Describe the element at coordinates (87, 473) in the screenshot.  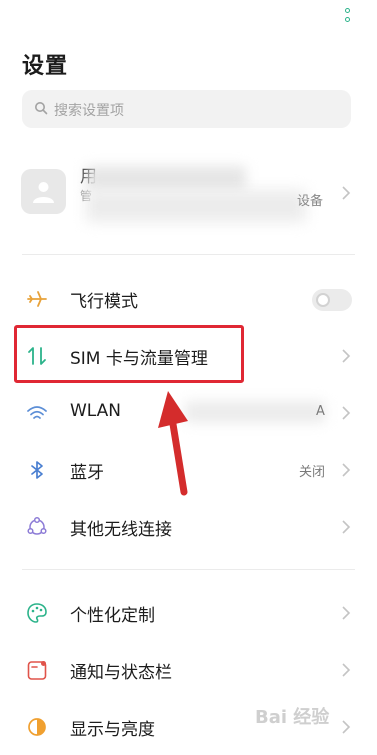
I see `settings-item-label: 蓝牙` at that location.